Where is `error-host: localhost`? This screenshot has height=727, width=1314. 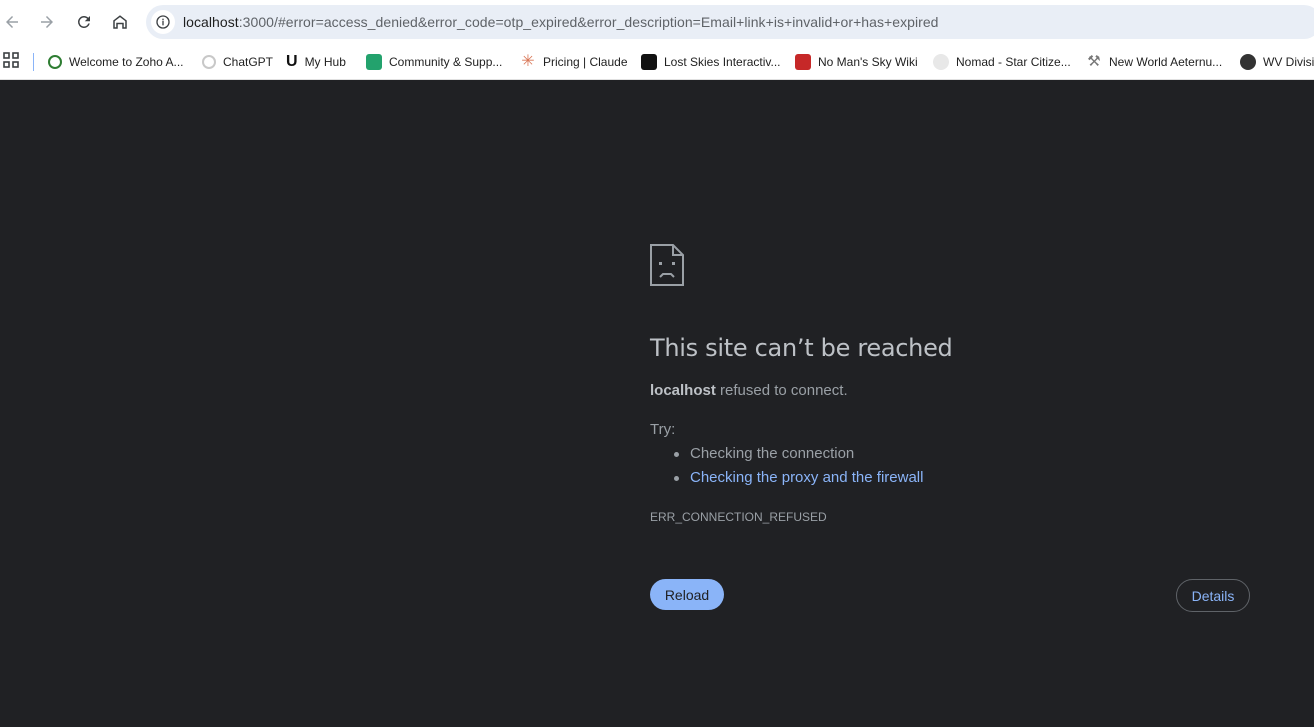
error-host: localhost is located at coordinates (683, 390).